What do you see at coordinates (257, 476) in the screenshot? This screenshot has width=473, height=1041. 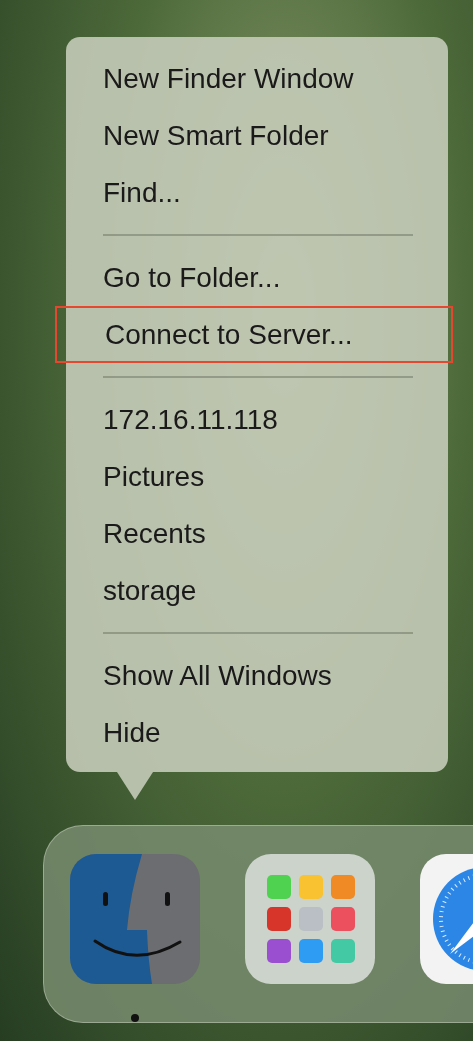 I see `menu-item: Pictures` at bounding box center [257, 476].